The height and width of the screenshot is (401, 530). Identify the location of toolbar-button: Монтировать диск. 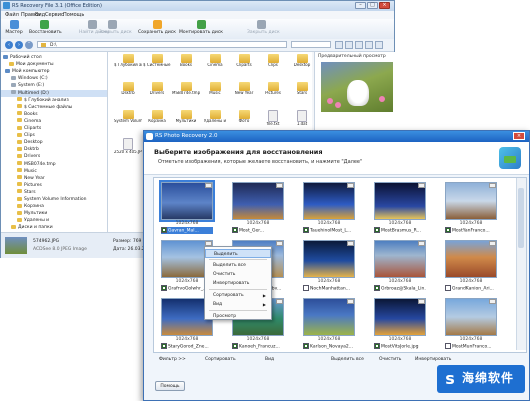
(201, 29).